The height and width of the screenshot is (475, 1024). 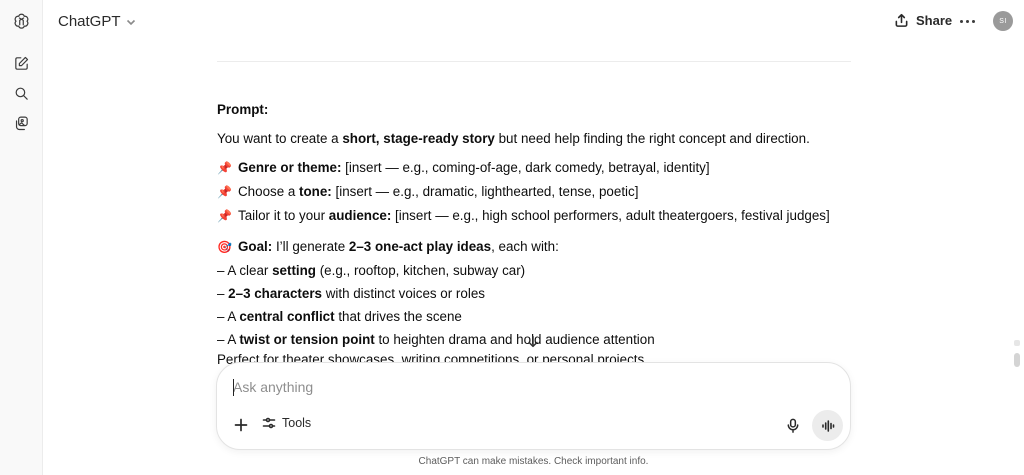 What do you see at coordinates (534, 61) in the screenshot?
I see `message-divider` at bounding box center [534, 61].